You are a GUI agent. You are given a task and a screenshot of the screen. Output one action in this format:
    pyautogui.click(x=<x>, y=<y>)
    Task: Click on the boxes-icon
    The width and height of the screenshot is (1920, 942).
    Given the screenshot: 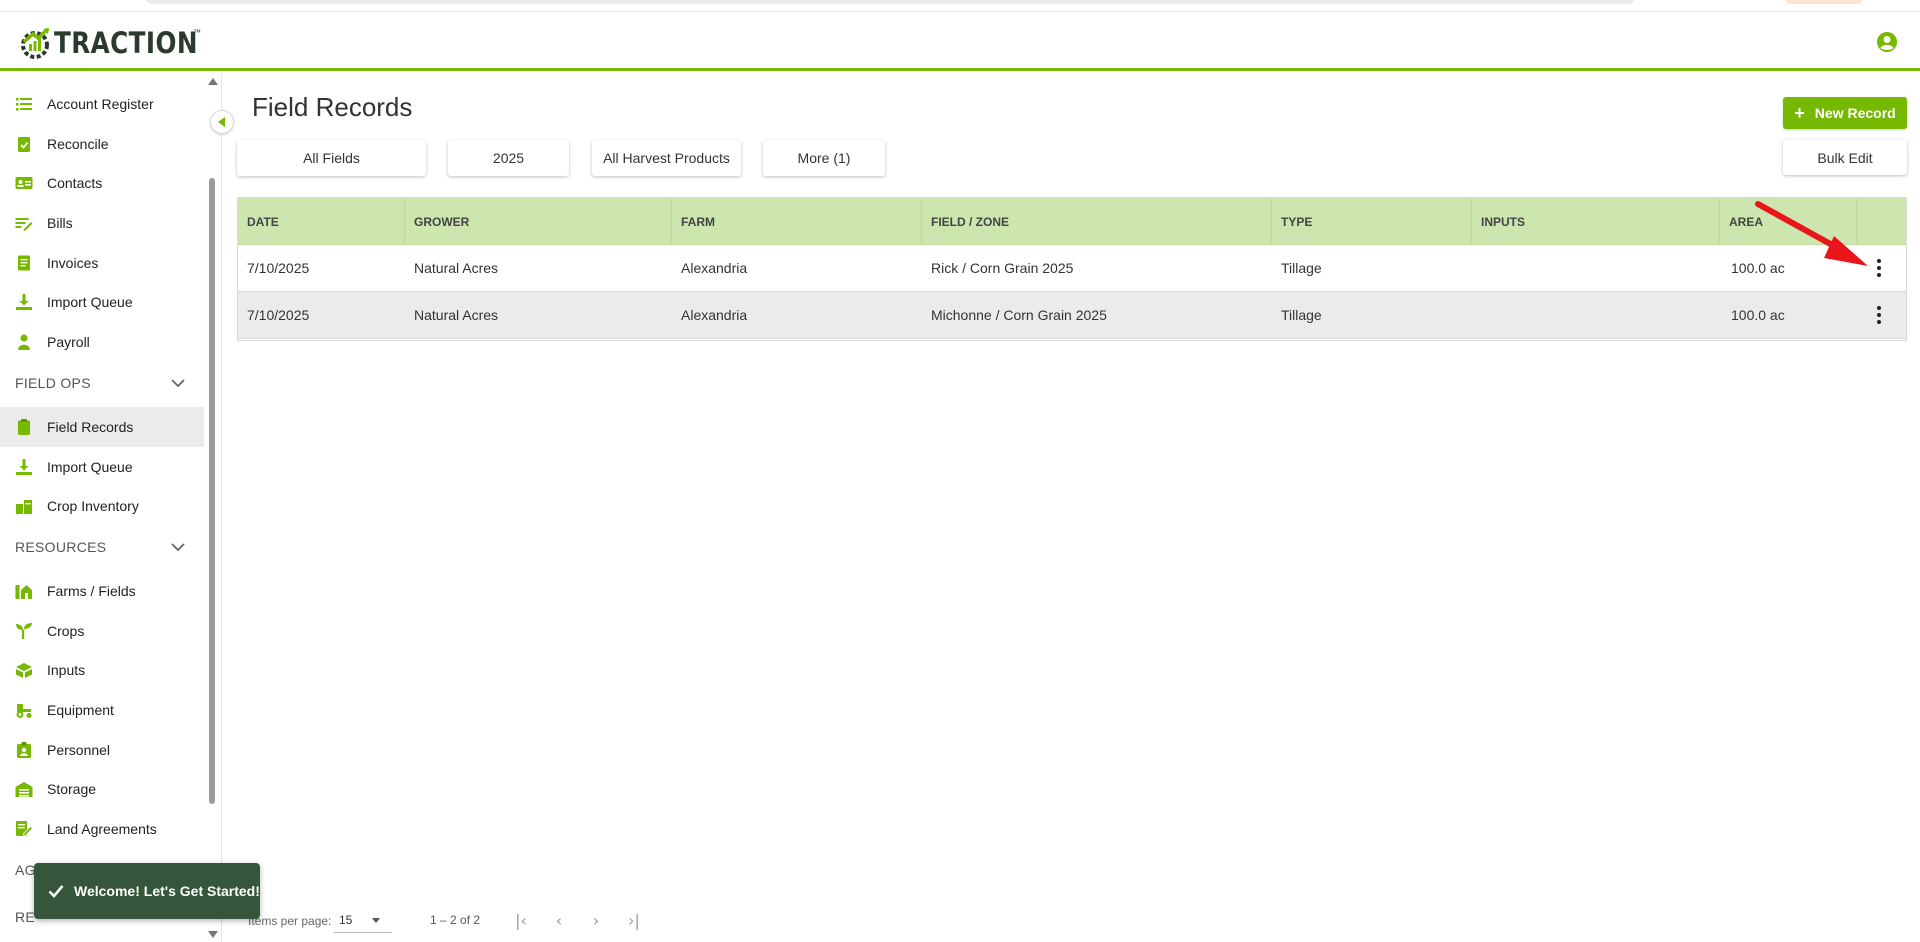 What is the action you would take?
    pyautogui.click(x=24, y=670)
    